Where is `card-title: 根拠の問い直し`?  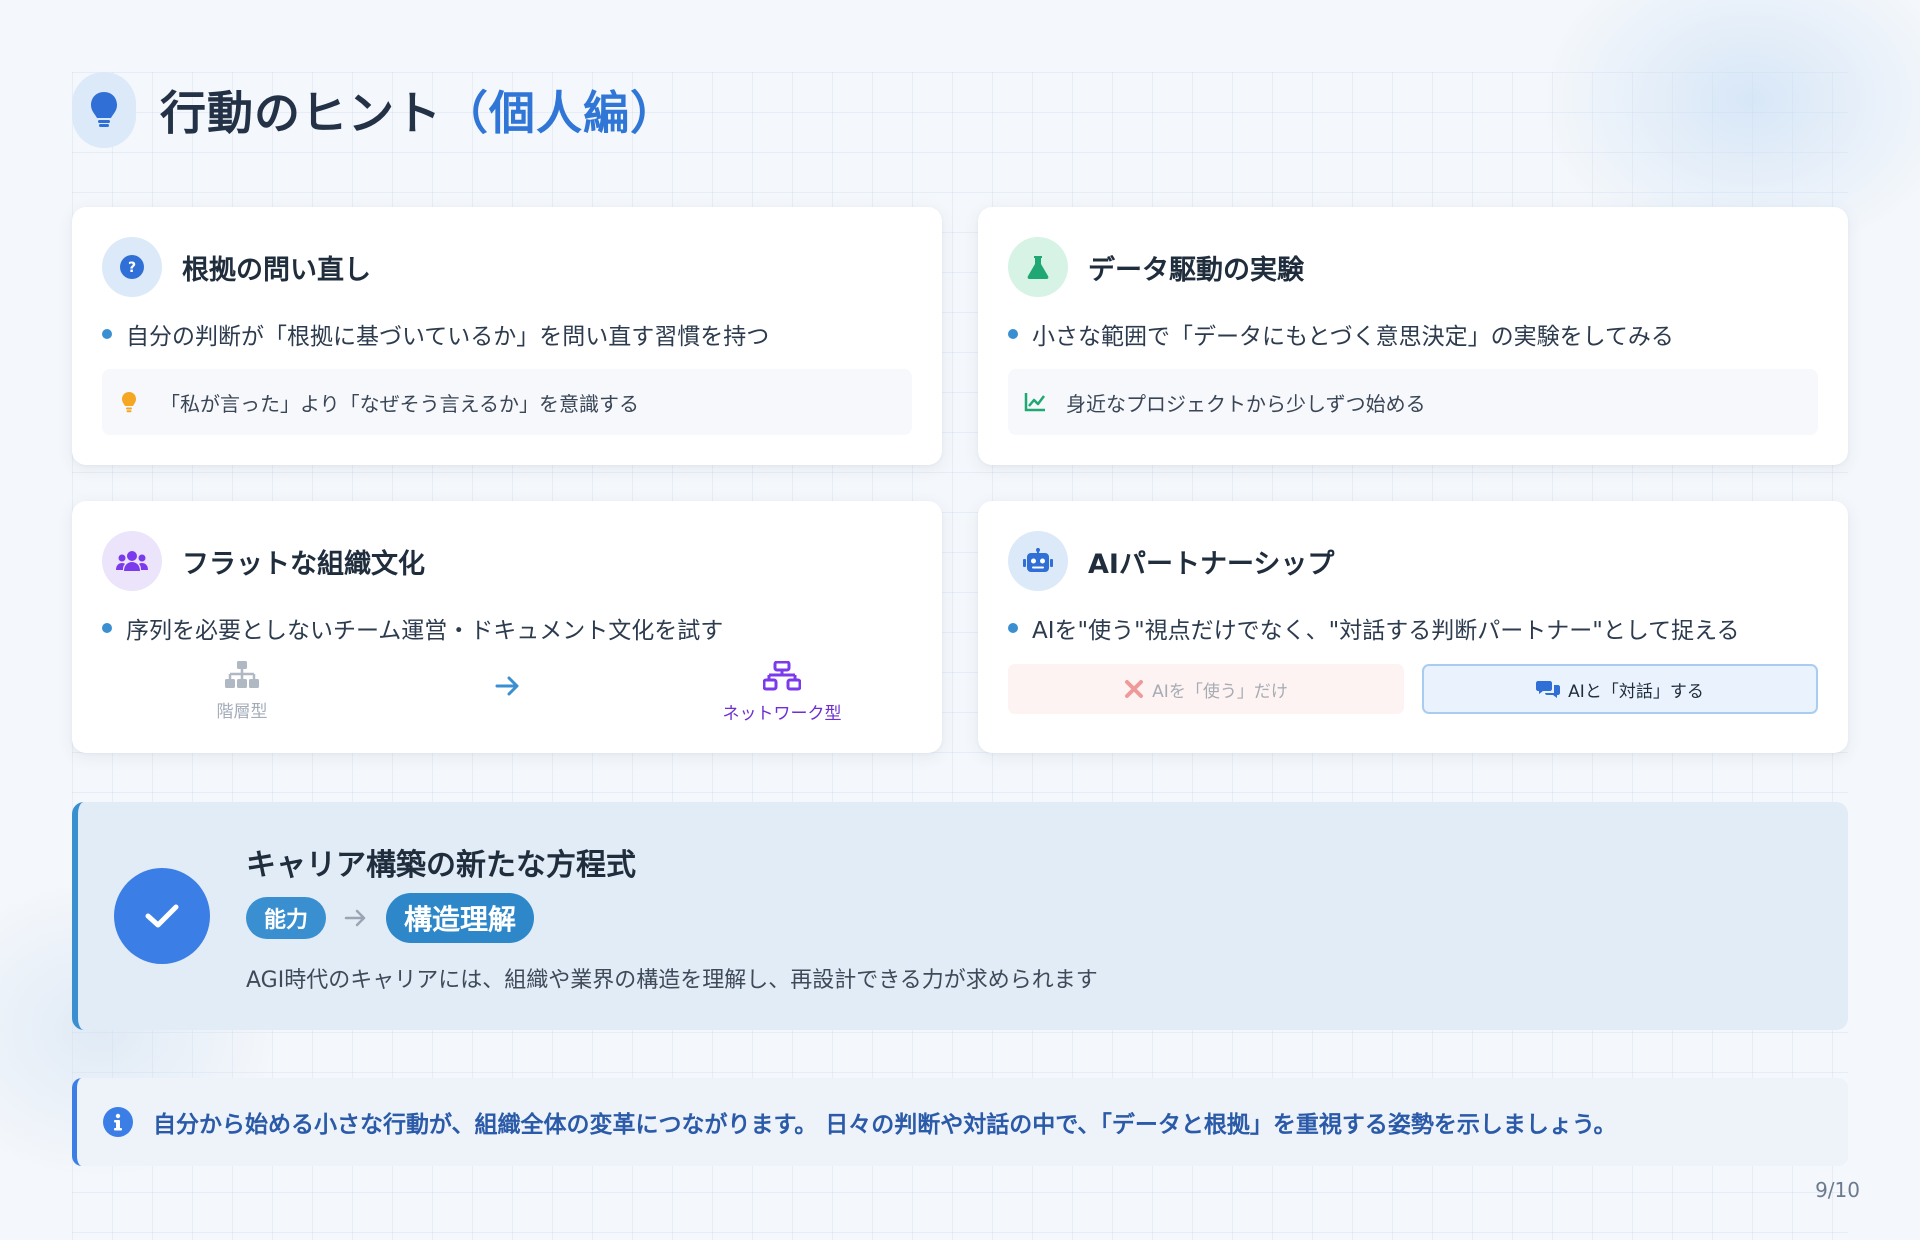 card-title: 根拠の問い直し is located at coordinates (276, 270).